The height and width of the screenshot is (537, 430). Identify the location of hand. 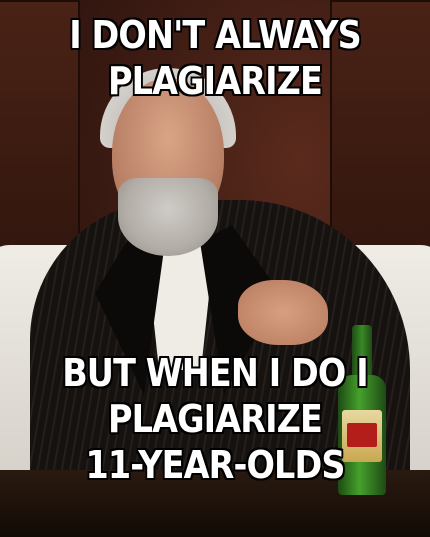
(283, 312).